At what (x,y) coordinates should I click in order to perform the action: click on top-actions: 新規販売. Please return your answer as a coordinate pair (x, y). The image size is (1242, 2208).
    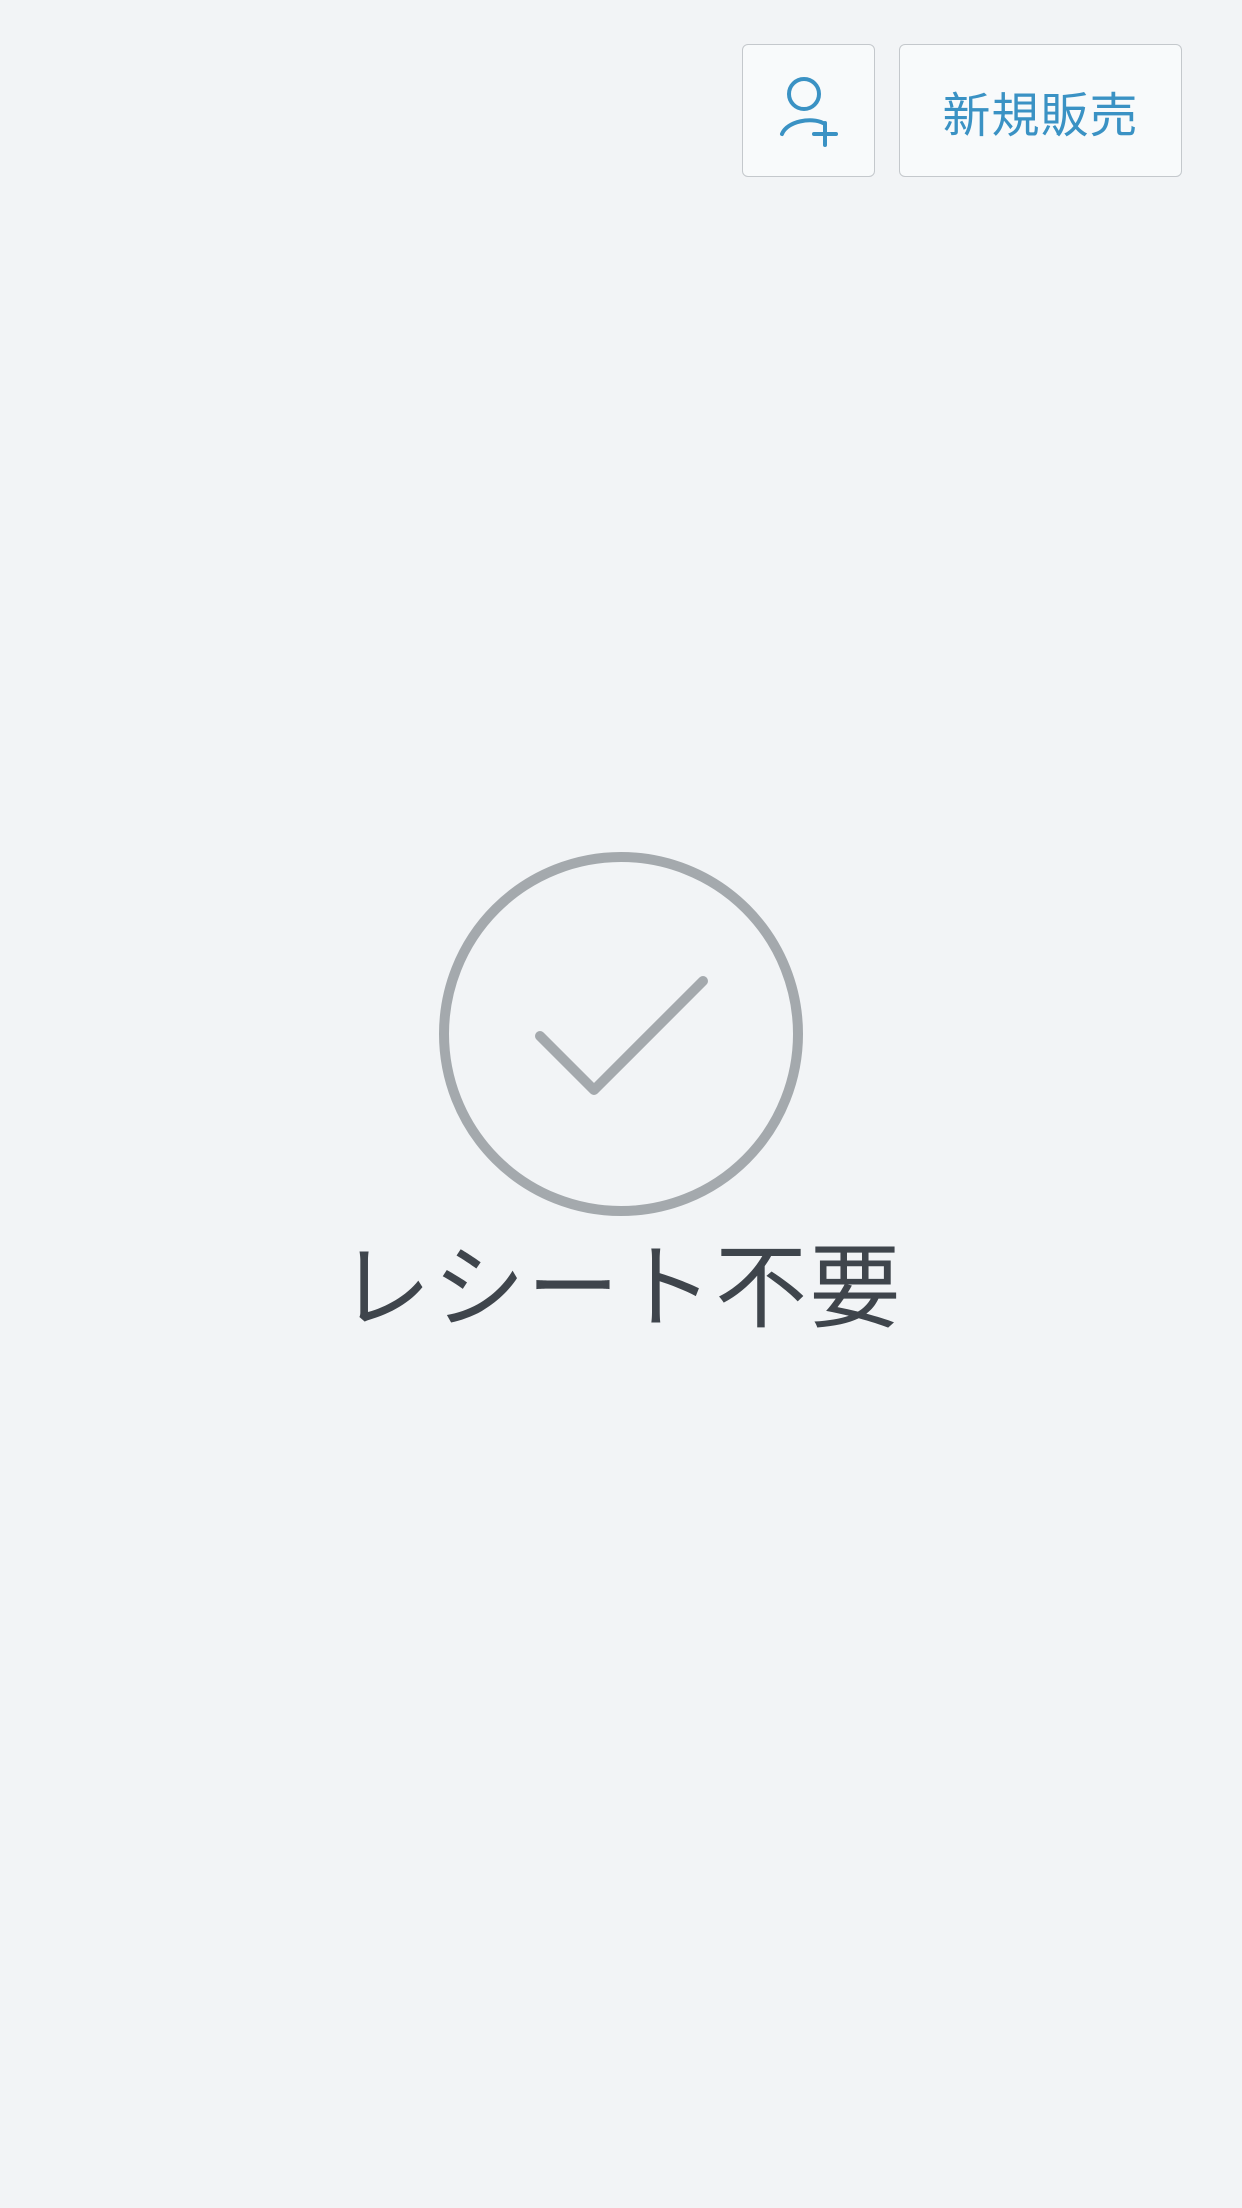
    Looking at the image, I should click on (962, 110).